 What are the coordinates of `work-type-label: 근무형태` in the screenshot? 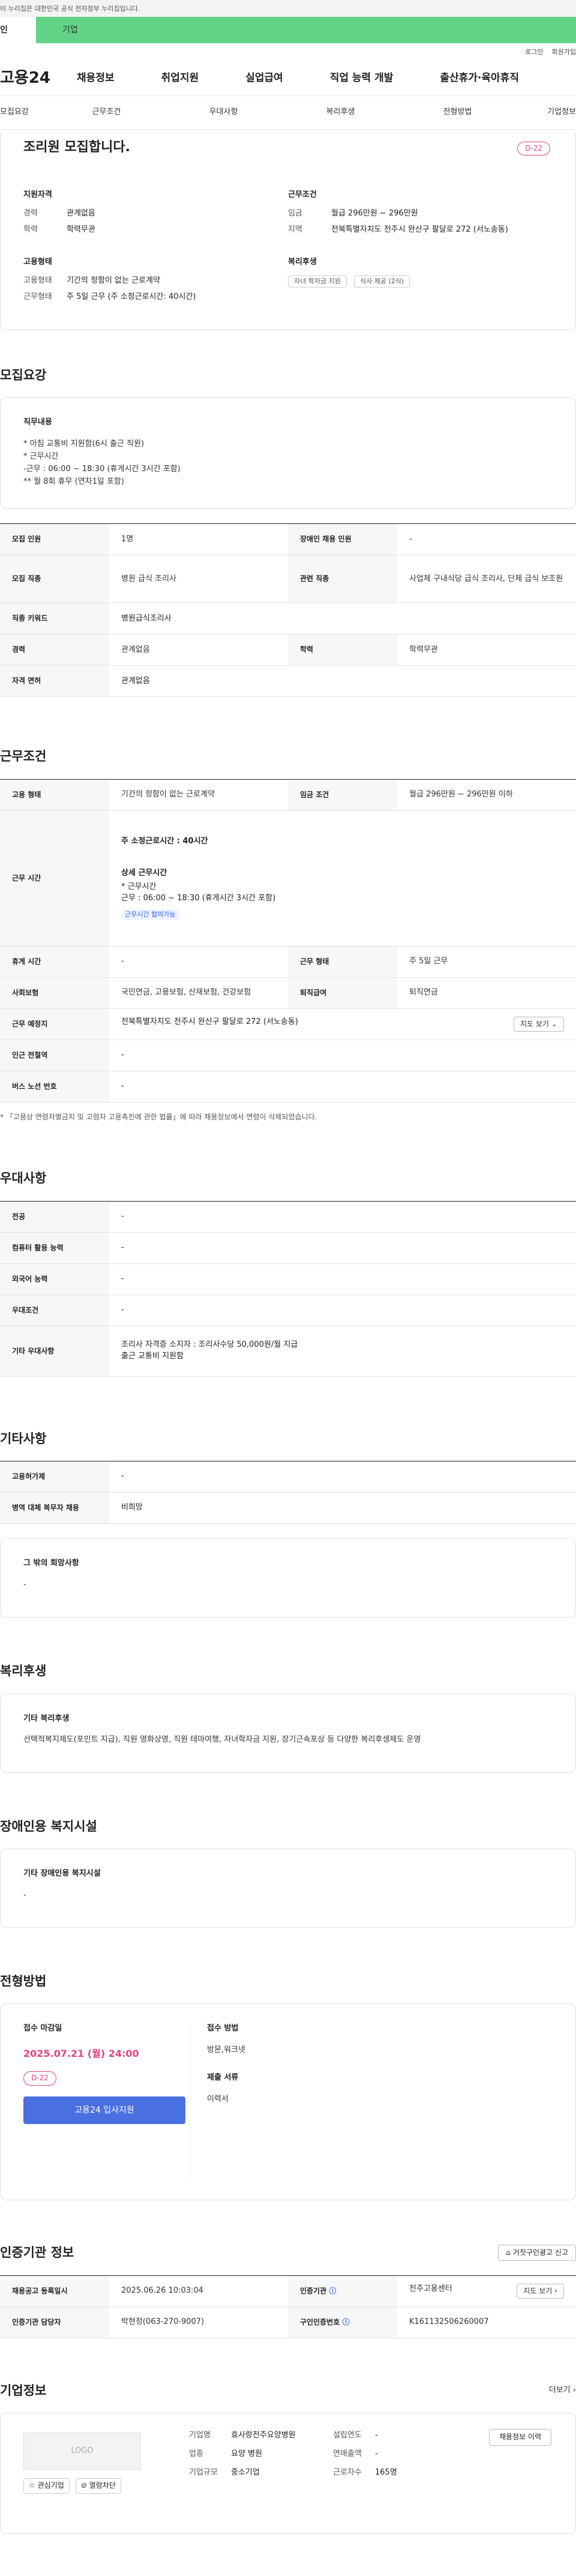 It's located at (37, 297).